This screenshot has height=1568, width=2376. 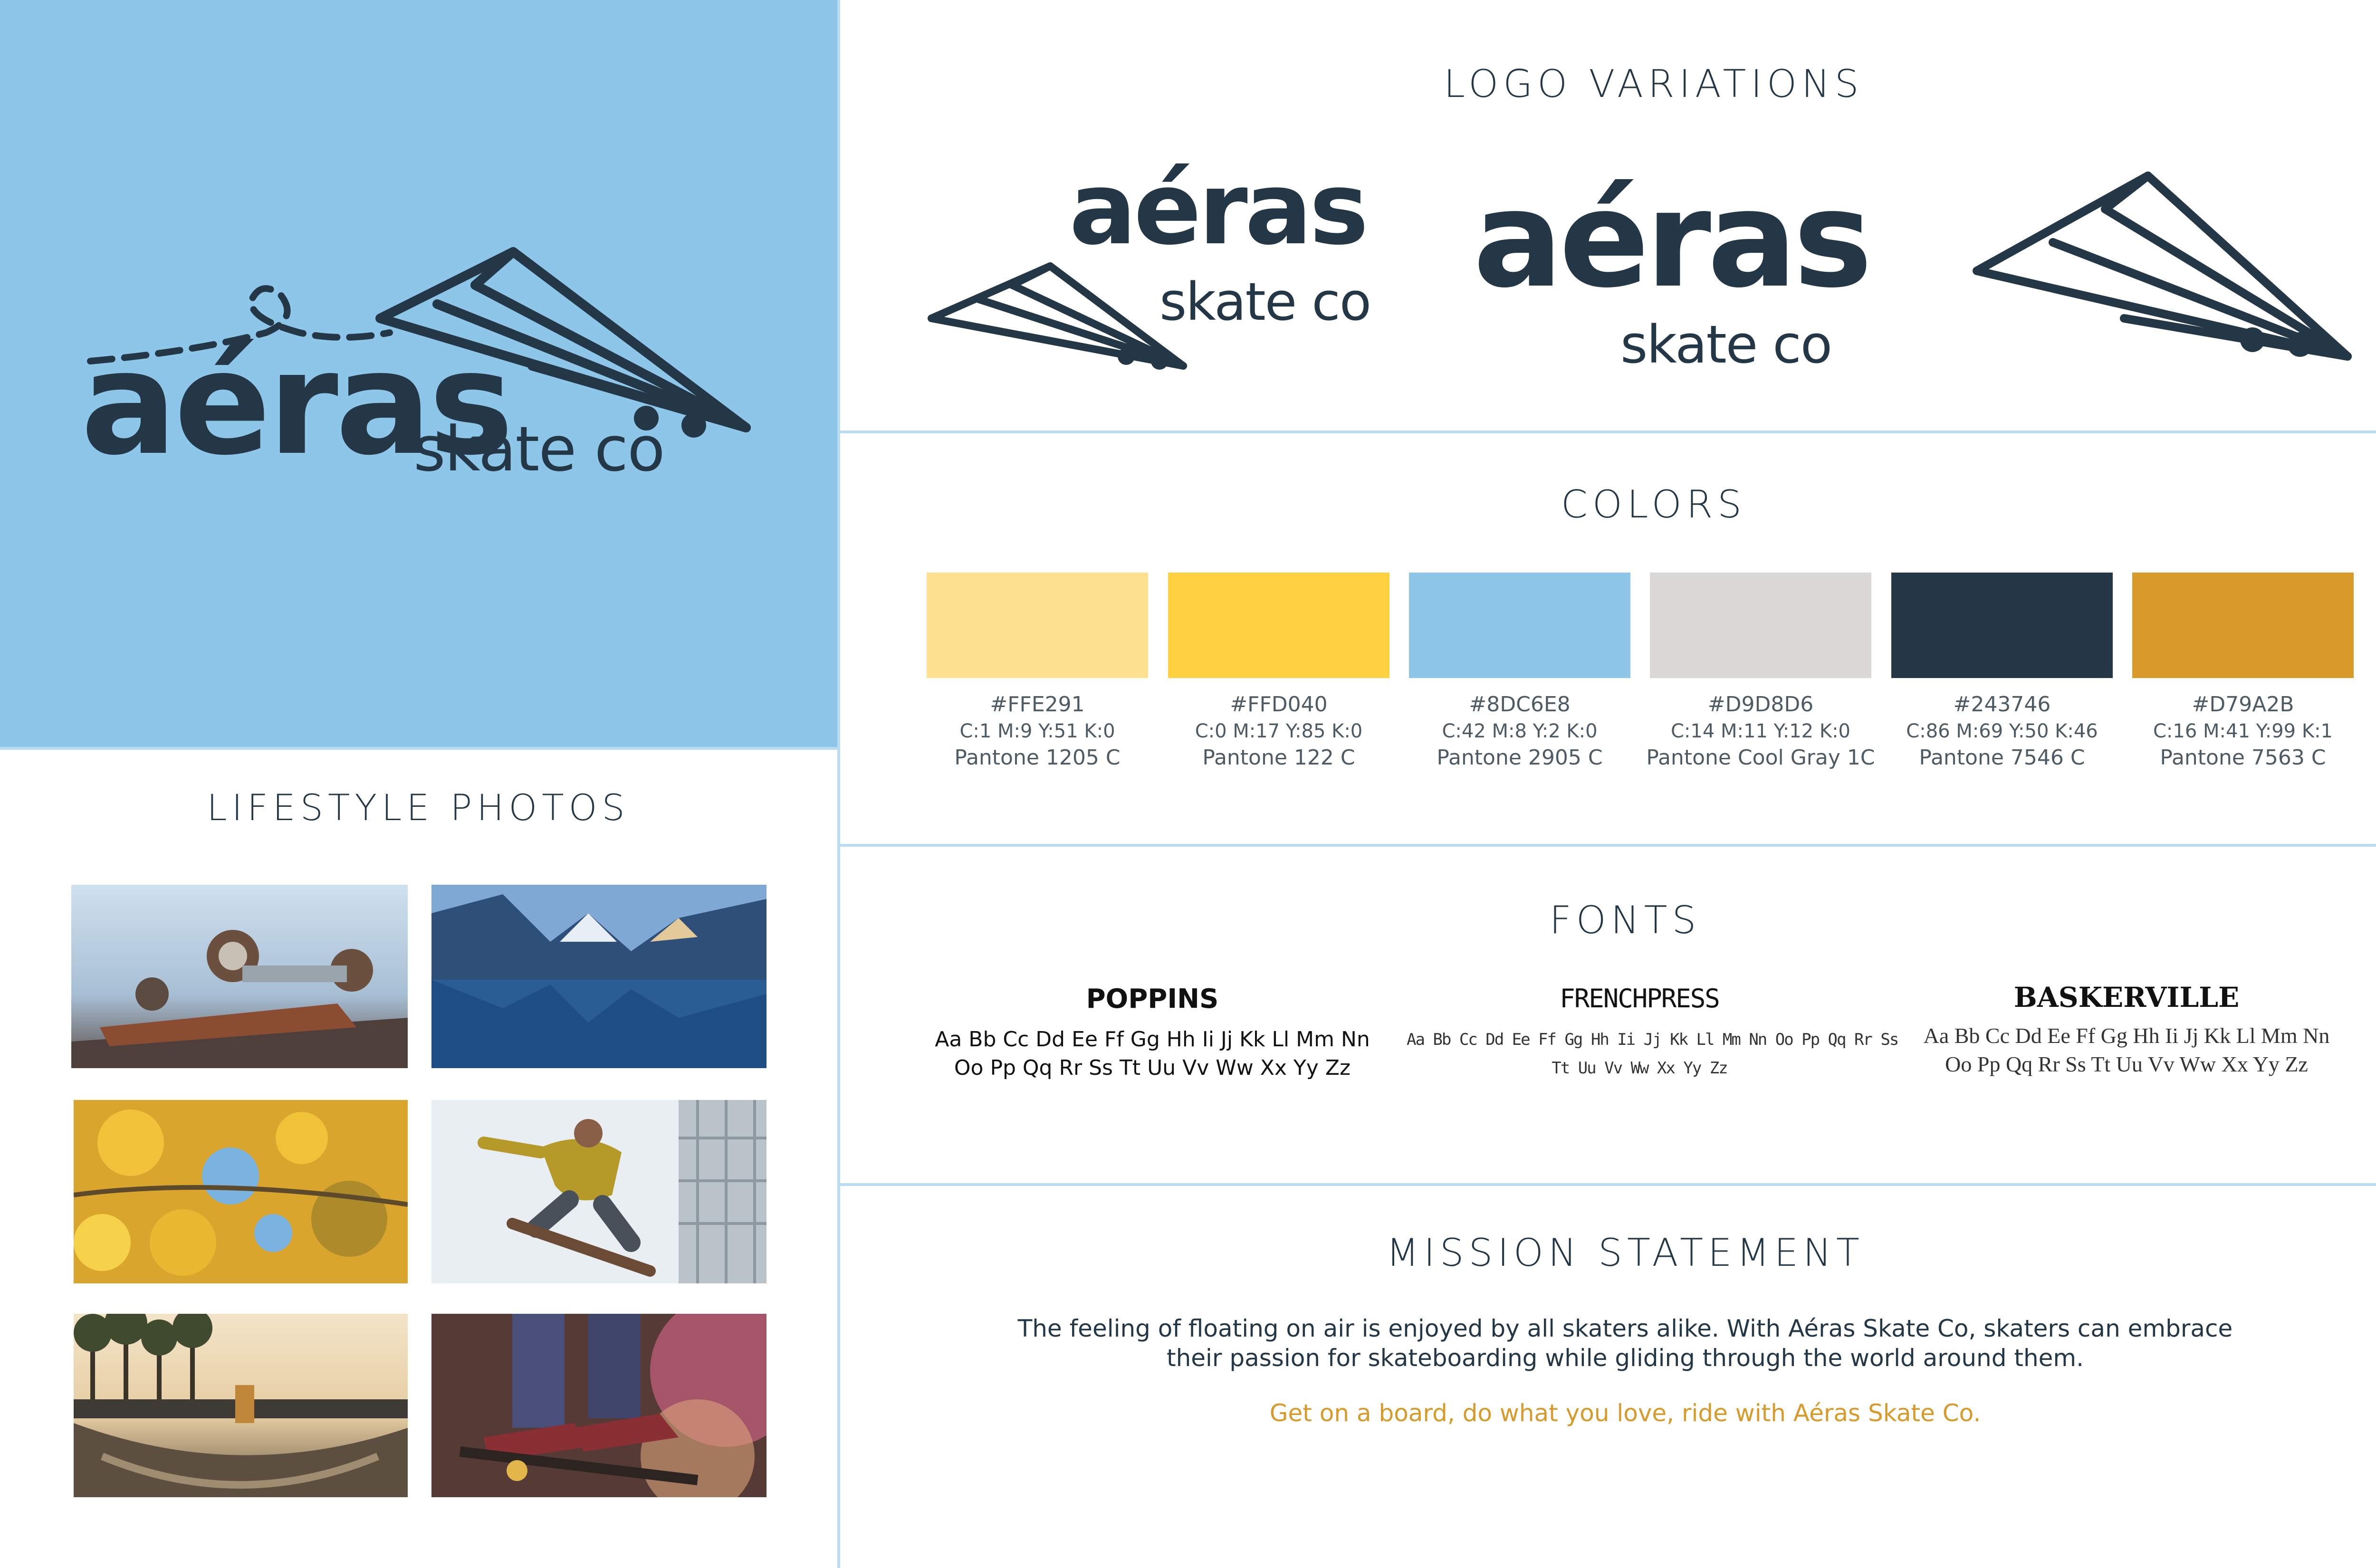 I want to click on swatch-info: #FFD040 C:0 M:17 Y:85 K:0 Pantone 122 C, so click(x=1278, y=731).